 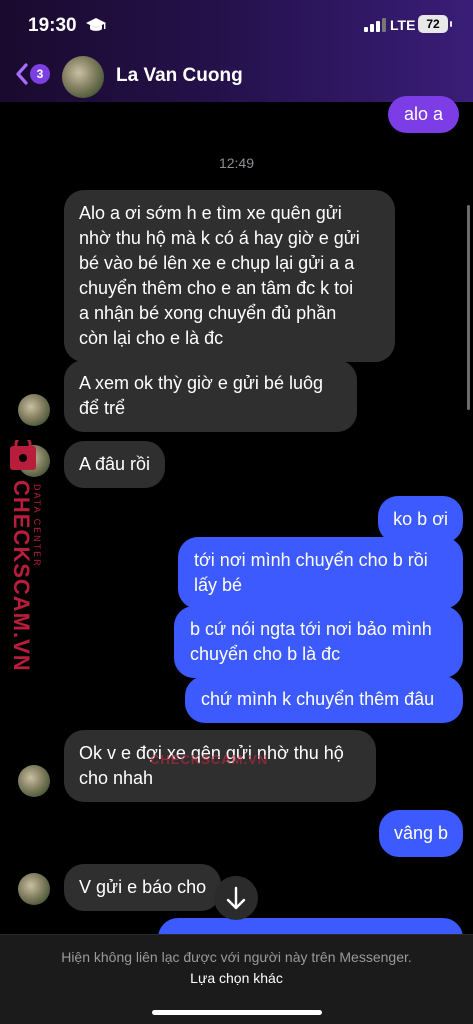 What do you see at coordinates (420, 519) in the screenshot?
I see `message-outgoing: ko b ơi` at bounding box center [420, 519].